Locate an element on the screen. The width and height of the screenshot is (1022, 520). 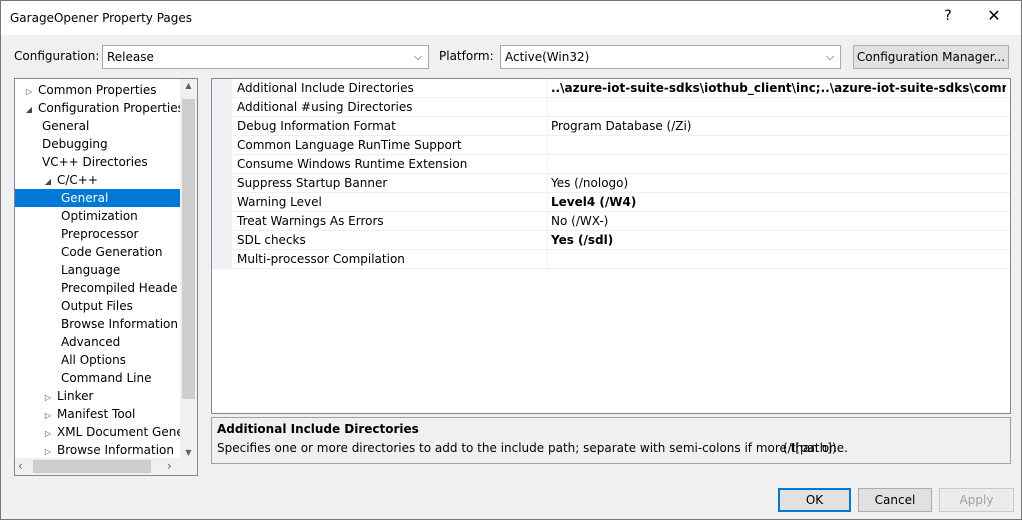
property-name: Additional Include Directories is located at coordinates (325, 88).